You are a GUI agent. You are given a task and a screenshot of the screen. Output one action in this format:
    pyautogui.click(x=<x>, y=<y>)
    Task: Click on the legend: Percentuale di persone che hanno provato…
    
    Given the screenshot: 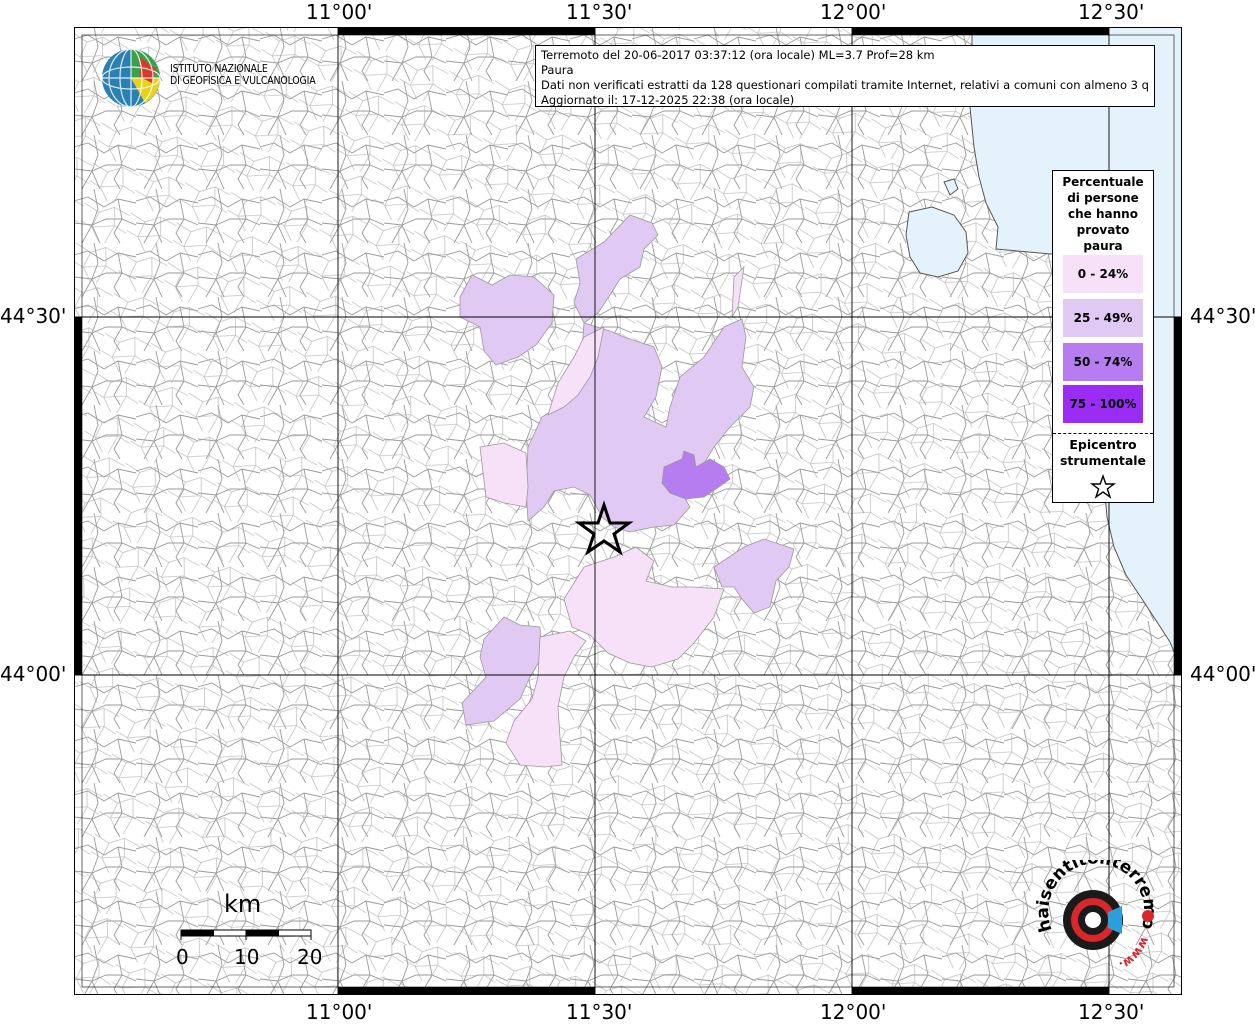 What is the action you would take?
    pyautogui.click(x=1103, y=336)
    